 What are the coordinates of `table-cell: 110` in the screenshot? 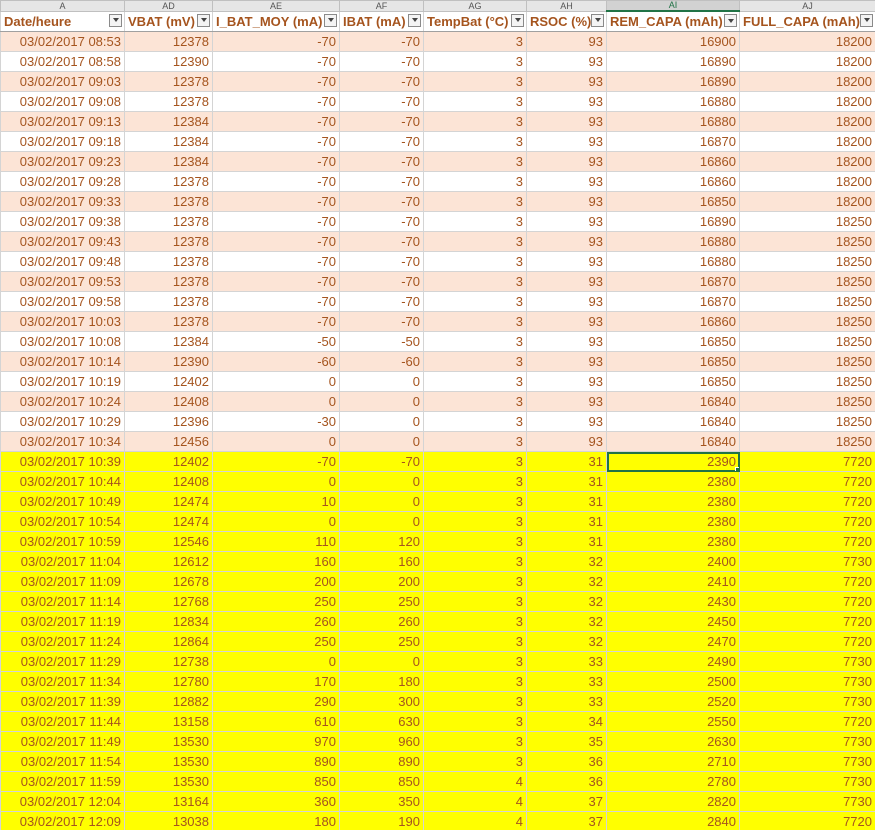 It's located at (276, 541).